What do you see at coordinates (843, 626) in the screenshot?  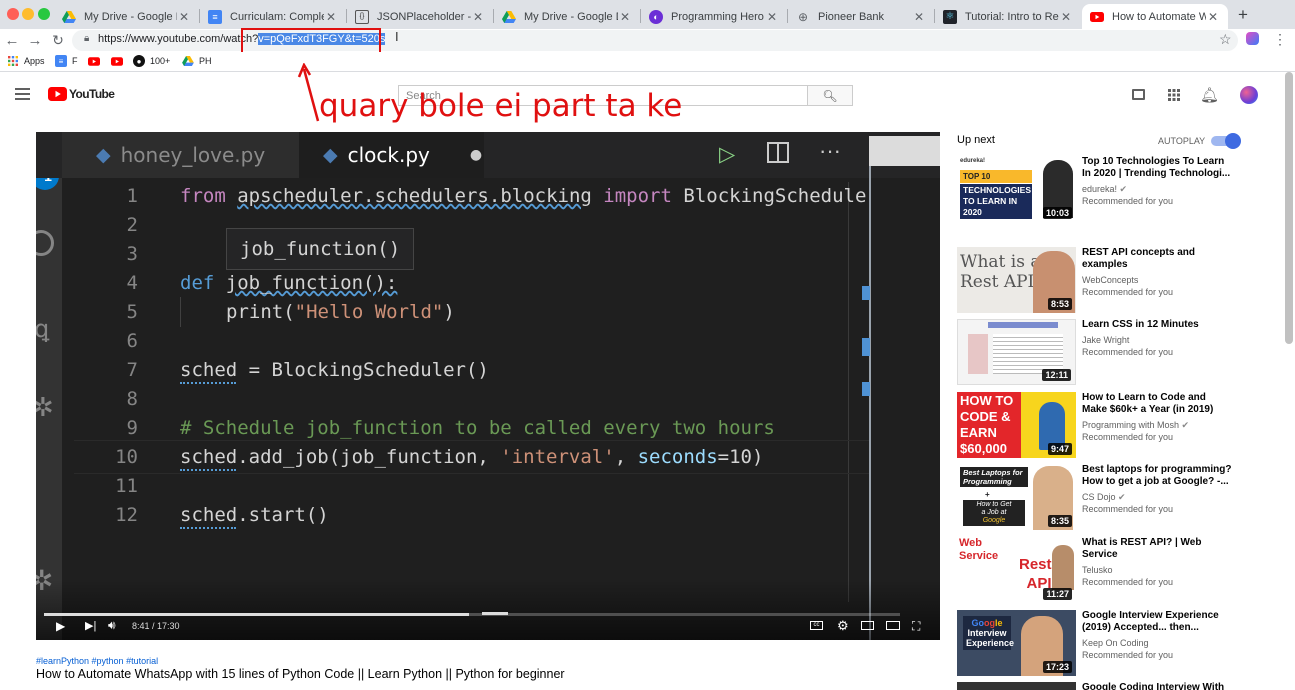 I see `settings-gear-icon: ⚙` at bounding box center [843, 626].